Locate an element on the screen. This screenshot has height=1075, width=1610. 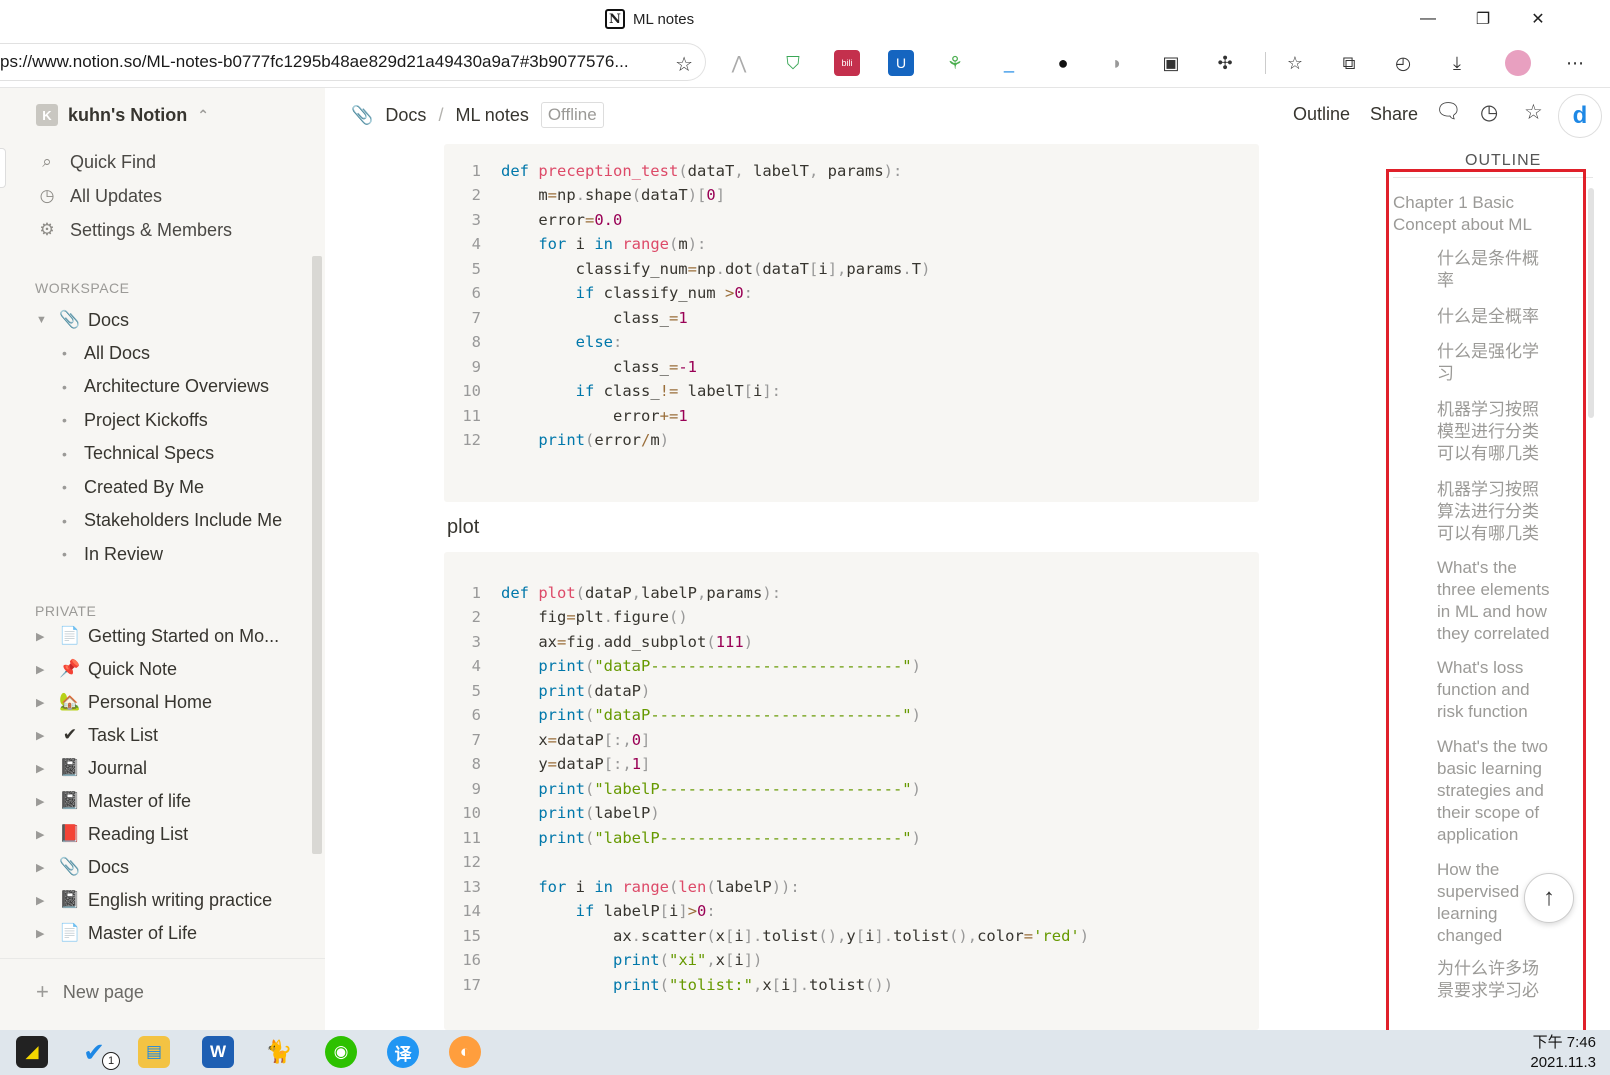
sidebar-item-quick-find: ⌕ Quick Find is located at coordinates (96, 162).